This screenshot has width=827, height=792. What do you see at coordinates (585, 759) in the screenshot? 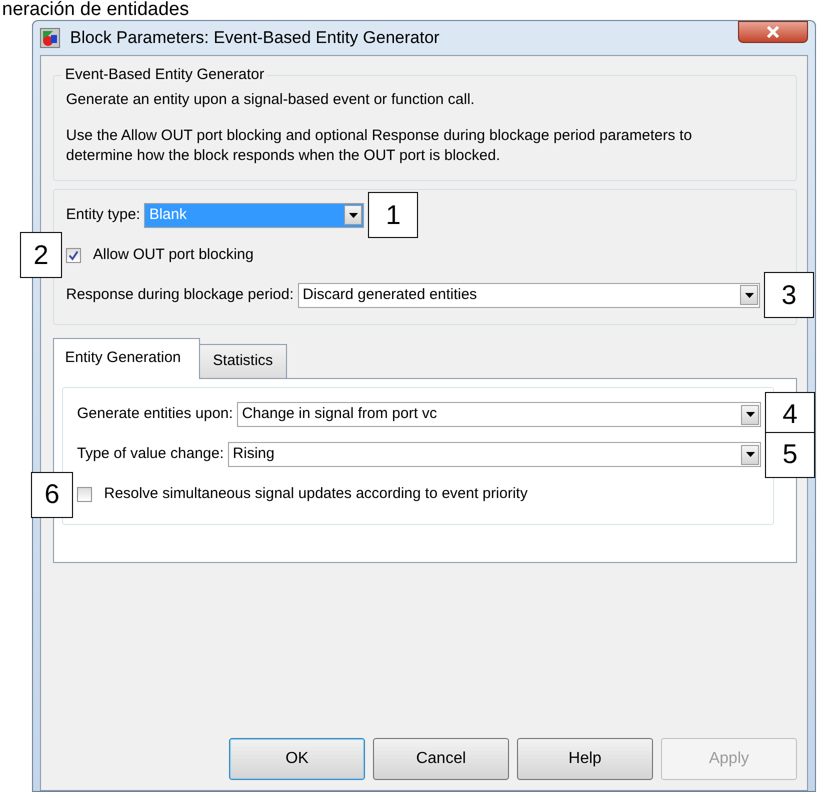
I see `dialog-button: Help` at bounding box center [585, 759].